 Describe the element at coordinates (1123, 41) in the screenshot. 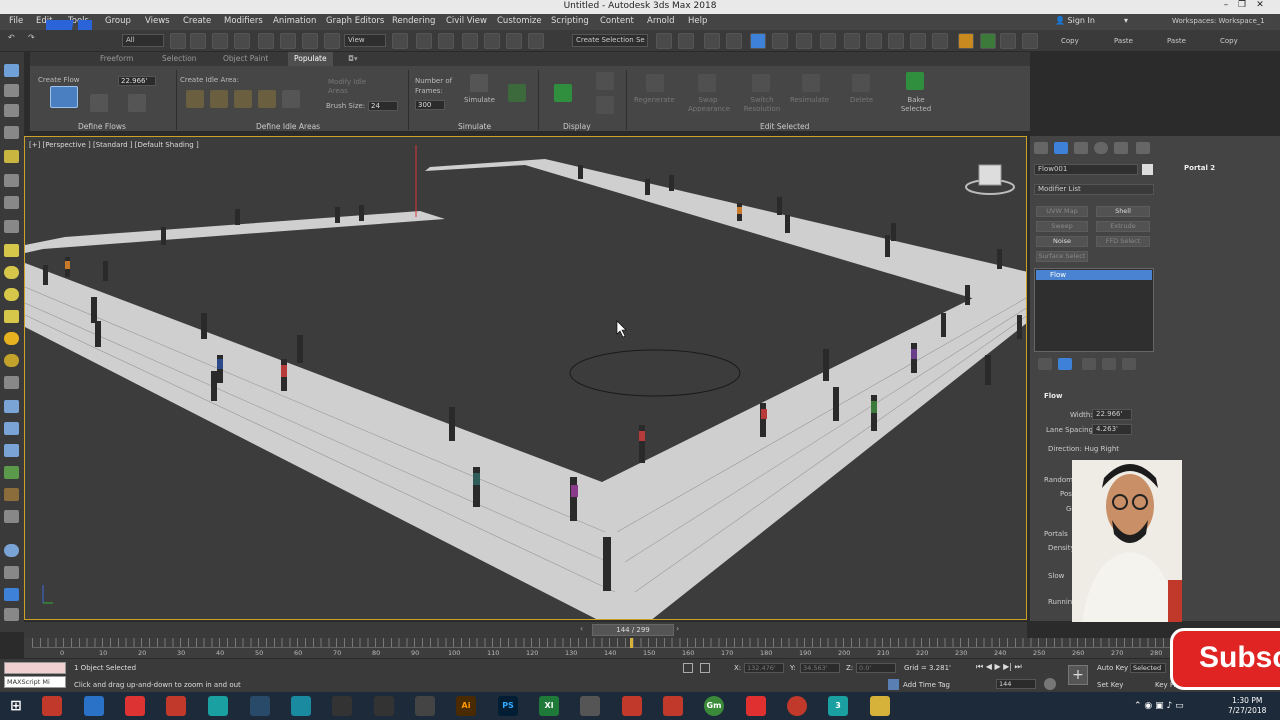

I see `paste-button: Paste` at that location.